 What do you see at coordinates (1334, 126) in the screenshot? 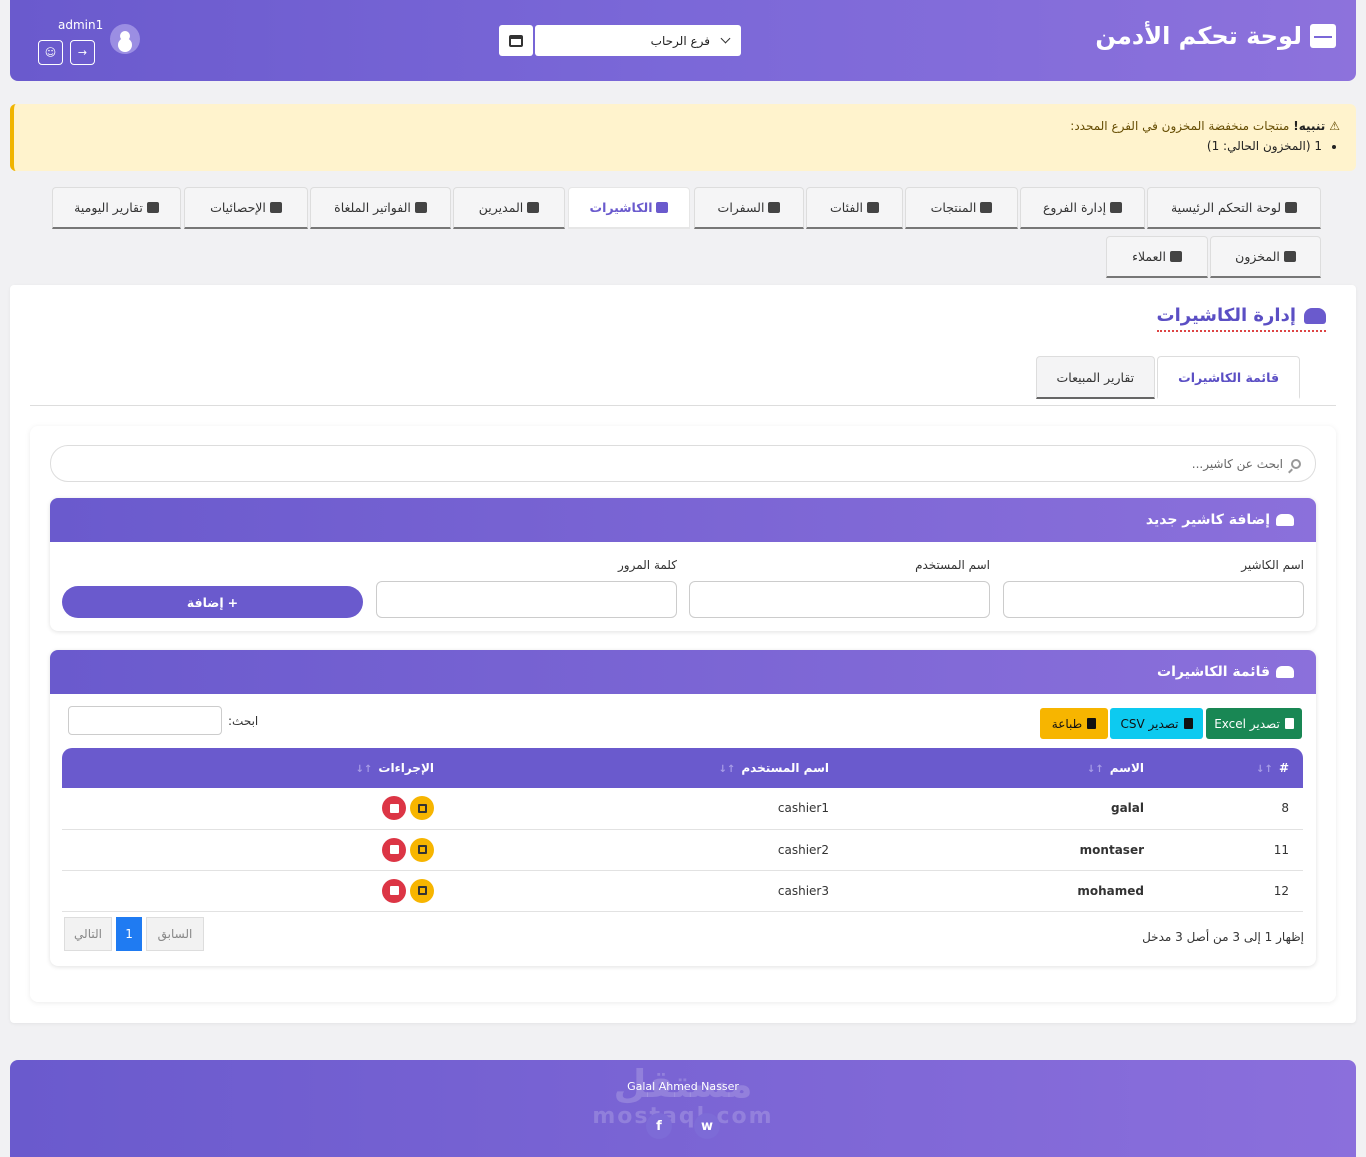
I see `warning-icon: ⚠` at bounding box center [1334, 126].